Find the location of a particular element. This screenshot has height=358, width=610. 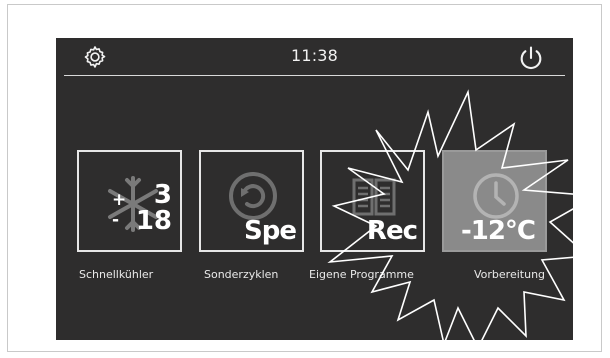

tile-eigene-programme: Rec is located at coordinates (372, 201).